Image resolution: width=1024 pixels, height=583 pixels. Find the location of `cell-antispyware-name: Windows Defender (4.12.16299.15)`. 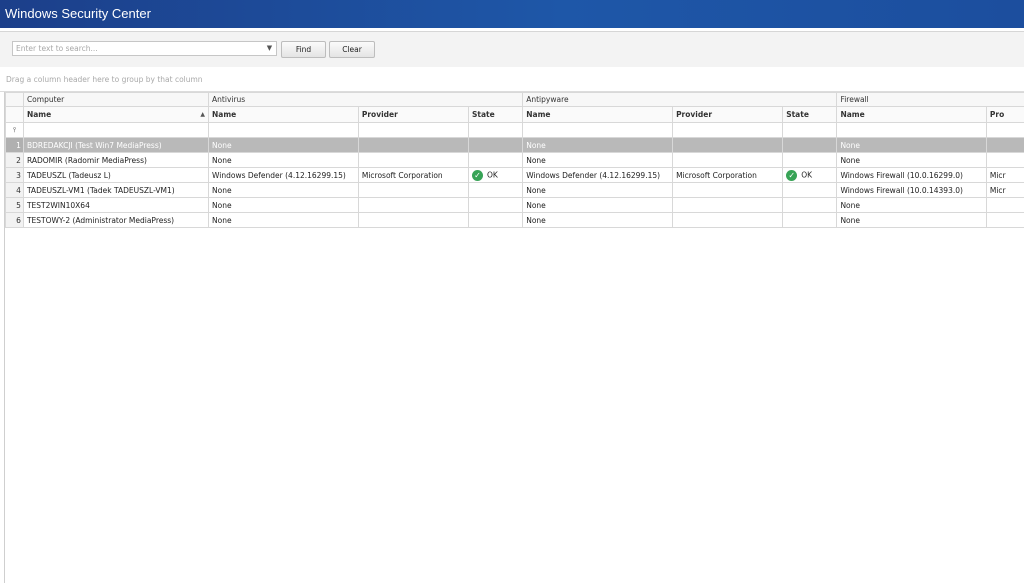

cell-antispyware-name: Windows Defender (4.12.16299.15) is located at coordinates (598, 175).